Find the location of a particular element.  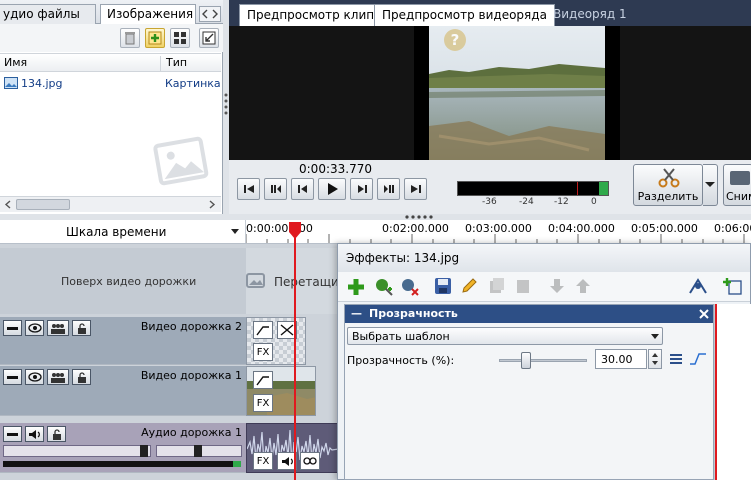

overlay-track: Поверх видео дорожки is located at coordinates (123, 281).